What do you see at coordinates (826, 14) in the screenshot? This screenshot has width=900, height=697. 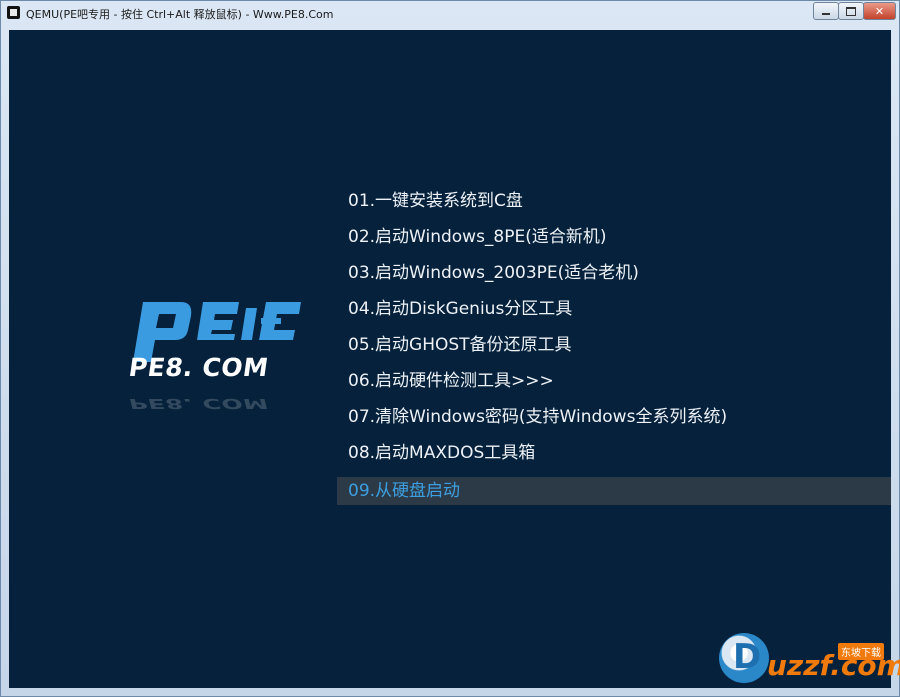 I see `minimize-icon` at bounding box center [826, 14].